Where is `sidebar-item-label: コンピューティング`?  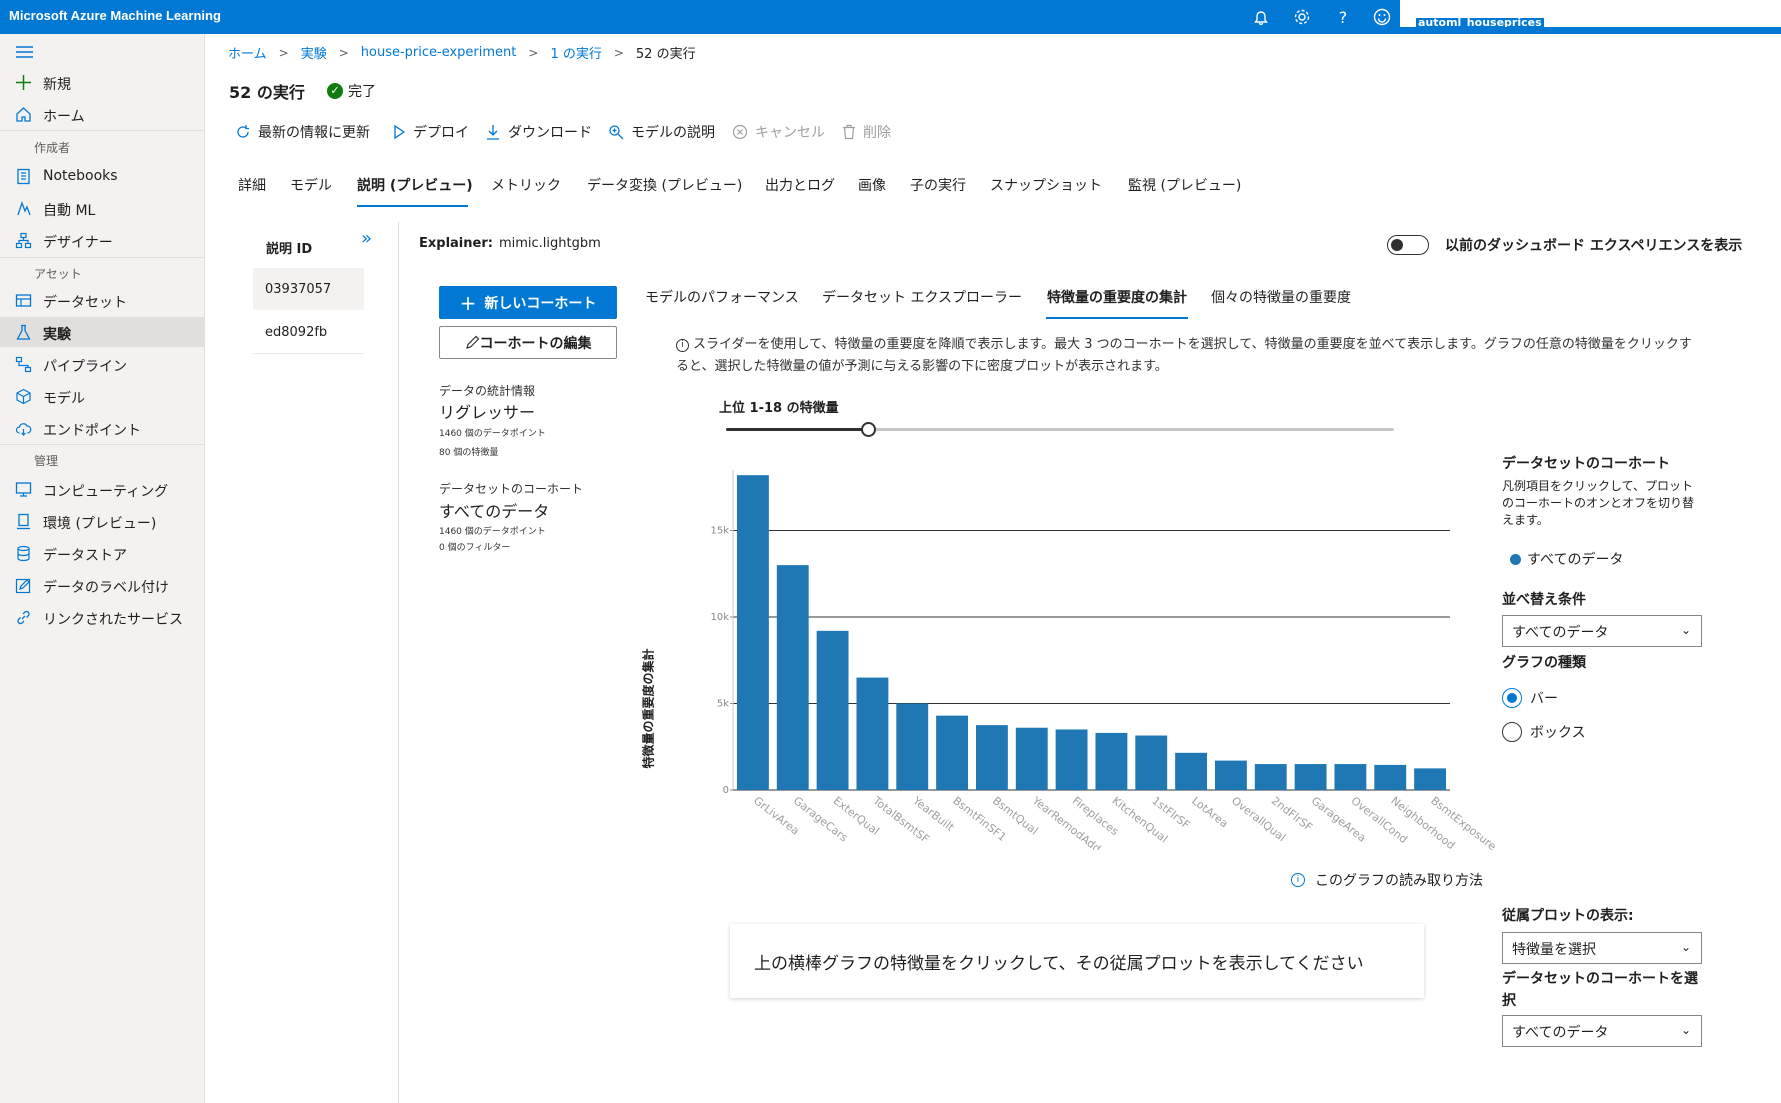
sidebar-item-label: コンピューティング is located at coordinates (106, 492).